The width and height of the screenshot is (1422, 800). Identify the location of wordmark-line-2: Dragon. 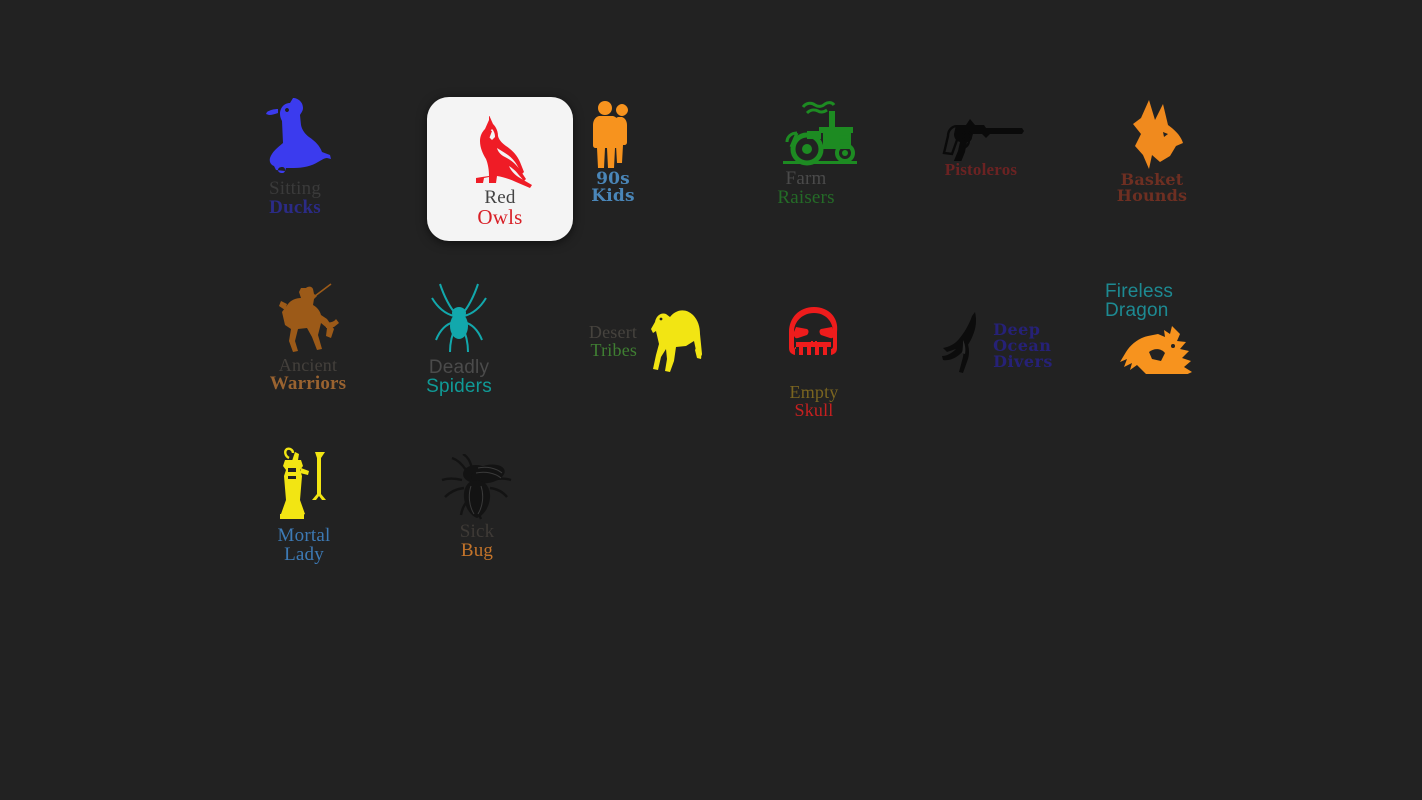
(1137, 310).